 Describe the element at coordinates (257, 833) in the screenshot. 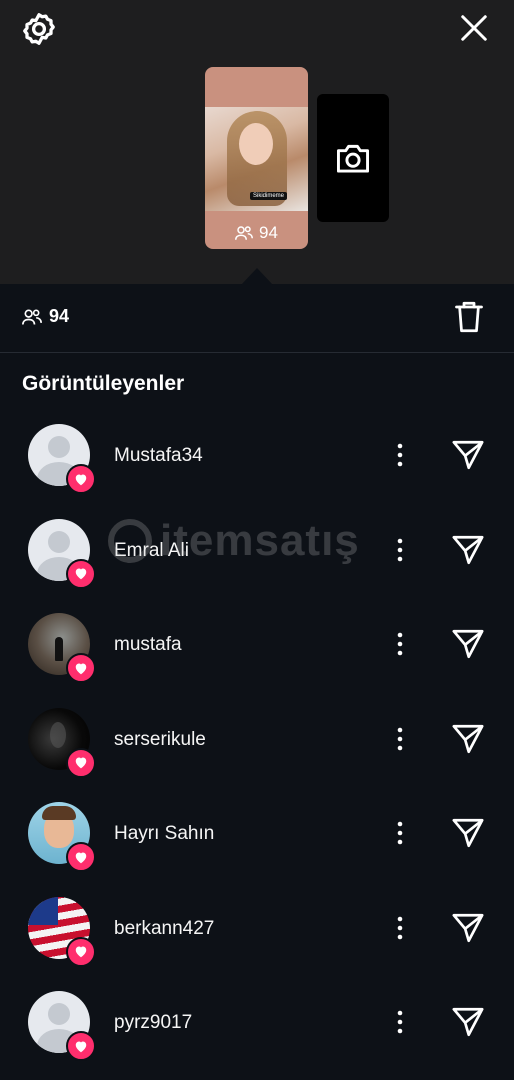

I see `list-item: Hayrı Sahın` at that location.